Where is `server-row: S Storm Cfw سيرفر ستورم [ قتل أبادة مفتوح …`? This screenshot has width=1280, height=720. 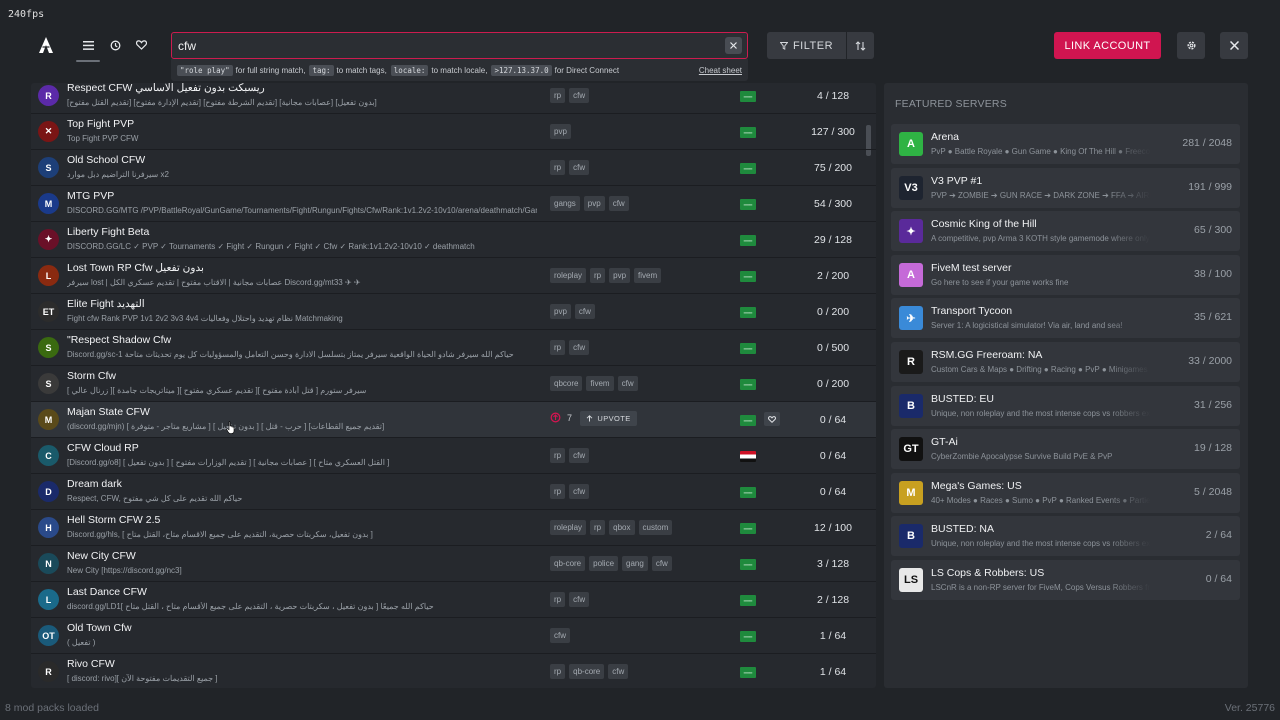
server-row: S Storm Cfw سيرفر ستورم [ قتل أبادة مفتوح … is located at coordinates (453, 383).